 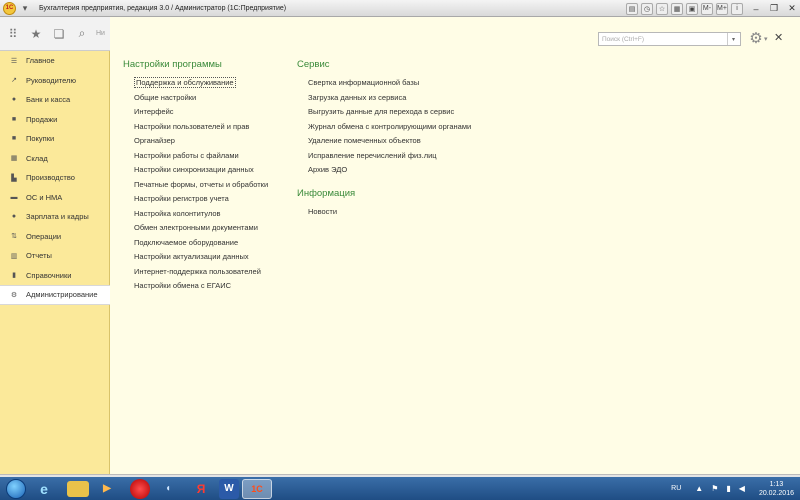 What do you see at coordinates (662, 8) in the screenshot?
I see `bookmark-icon: ☆` at bounding box center [662, 8].